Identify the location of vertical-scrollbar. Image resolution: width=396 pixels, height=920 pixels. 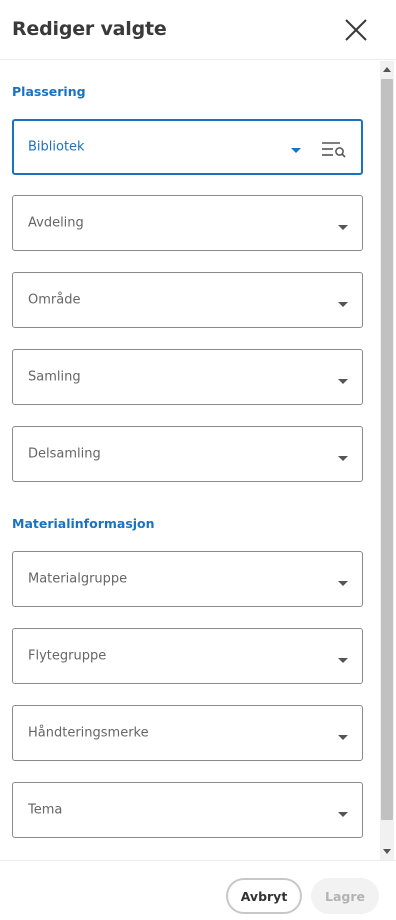
(387, 460).